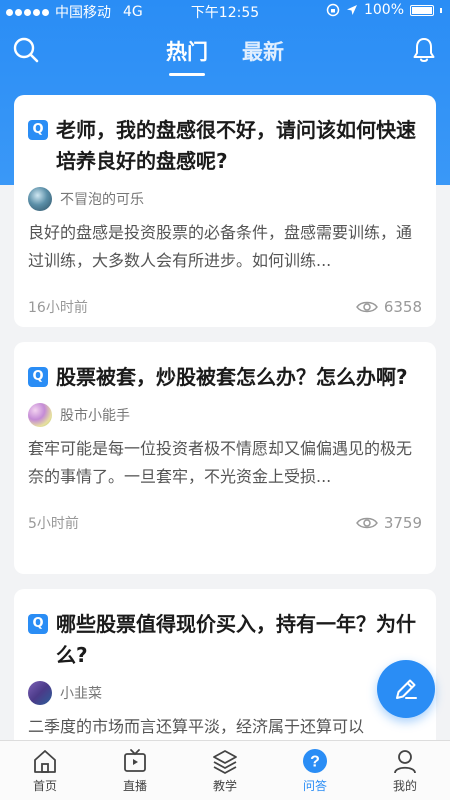  I want to click on home-icon, so click(45, 761).